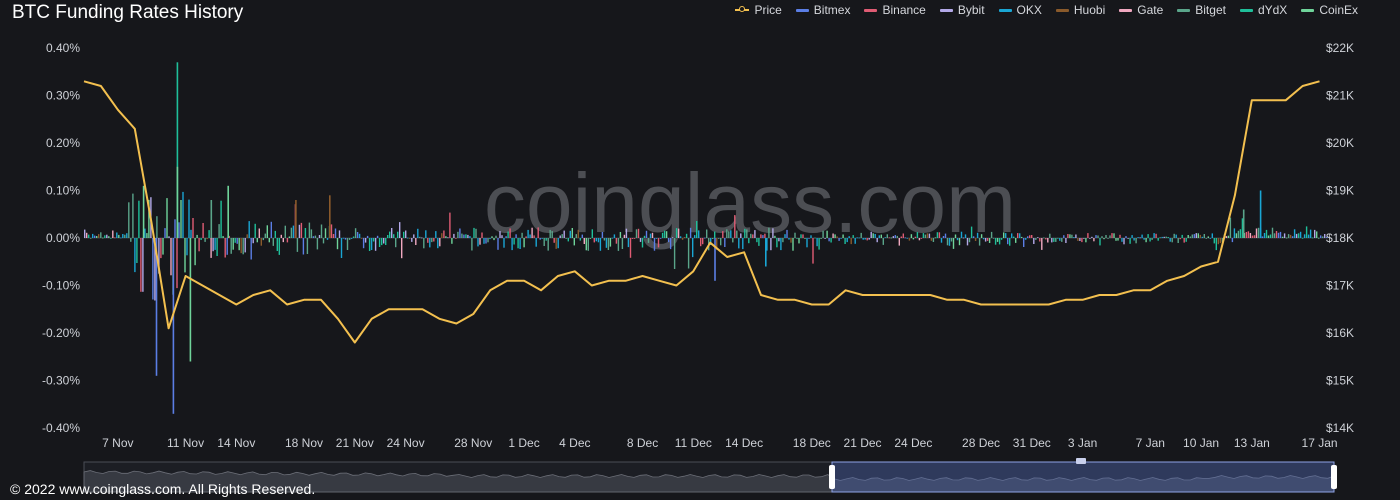  Describe the element at coordinates (1150, 443) in the screenshot. I see `x-tick-label: 7 Jan` at that location.